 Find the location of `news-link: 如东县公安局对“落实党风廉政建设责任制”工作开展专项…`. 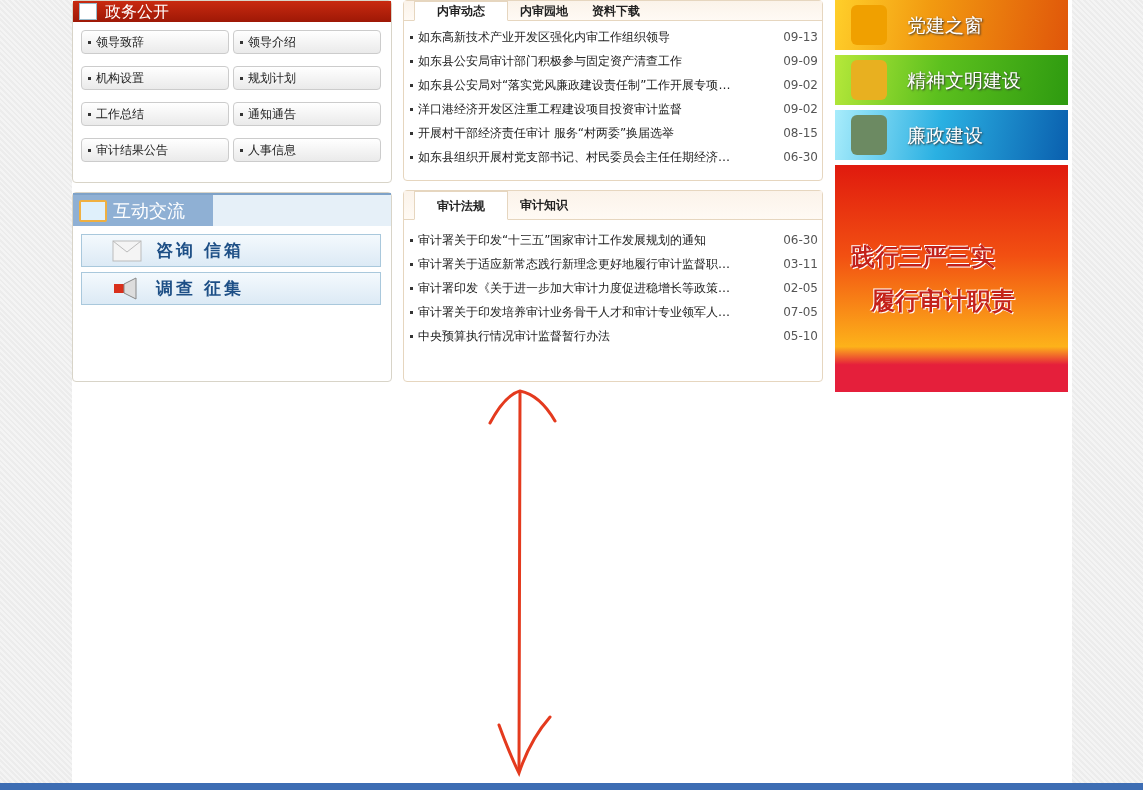

news-link: 如东县公安局对“落实党风廉政建设责任制”工作开展专项… is located at coordinates (570, 85).